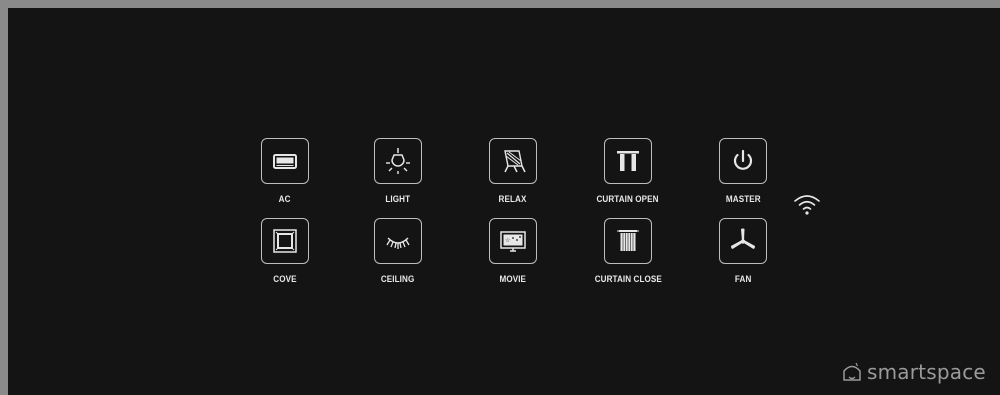 This screenshot has height=395, width=1000. I want to click on light-button: LIGHT, so click(398, 178).